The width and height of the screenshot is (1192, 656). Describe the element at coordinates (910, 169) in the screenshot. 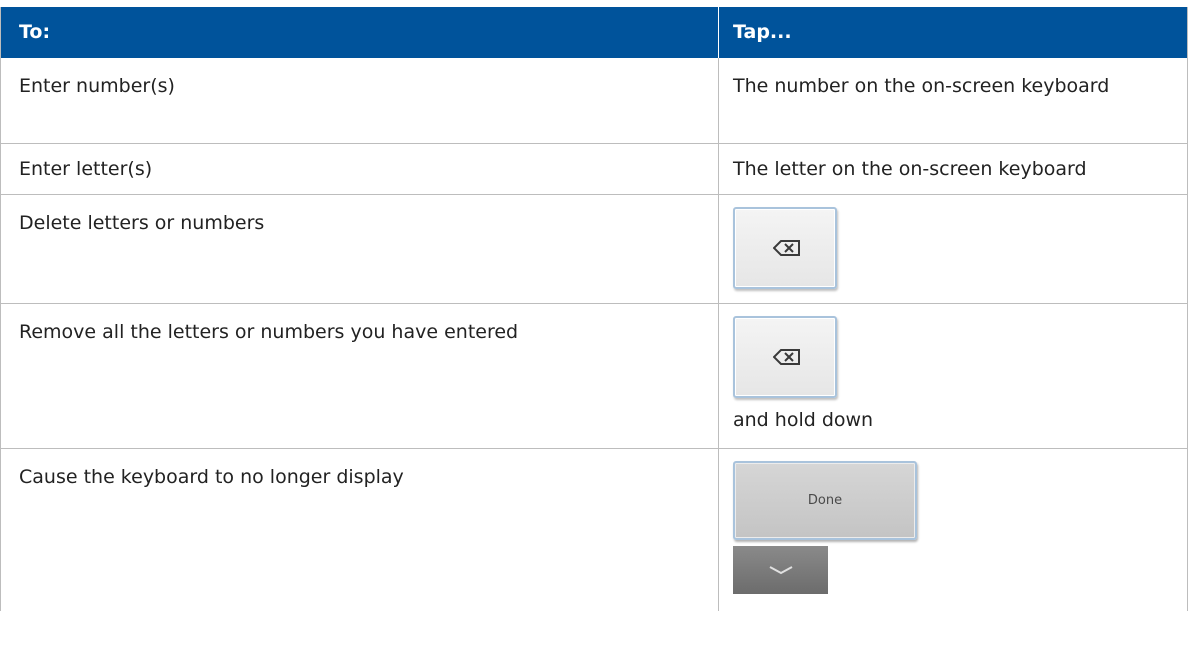

I see `row-tap-text: The letter on the on-screen keyboard` at that location.